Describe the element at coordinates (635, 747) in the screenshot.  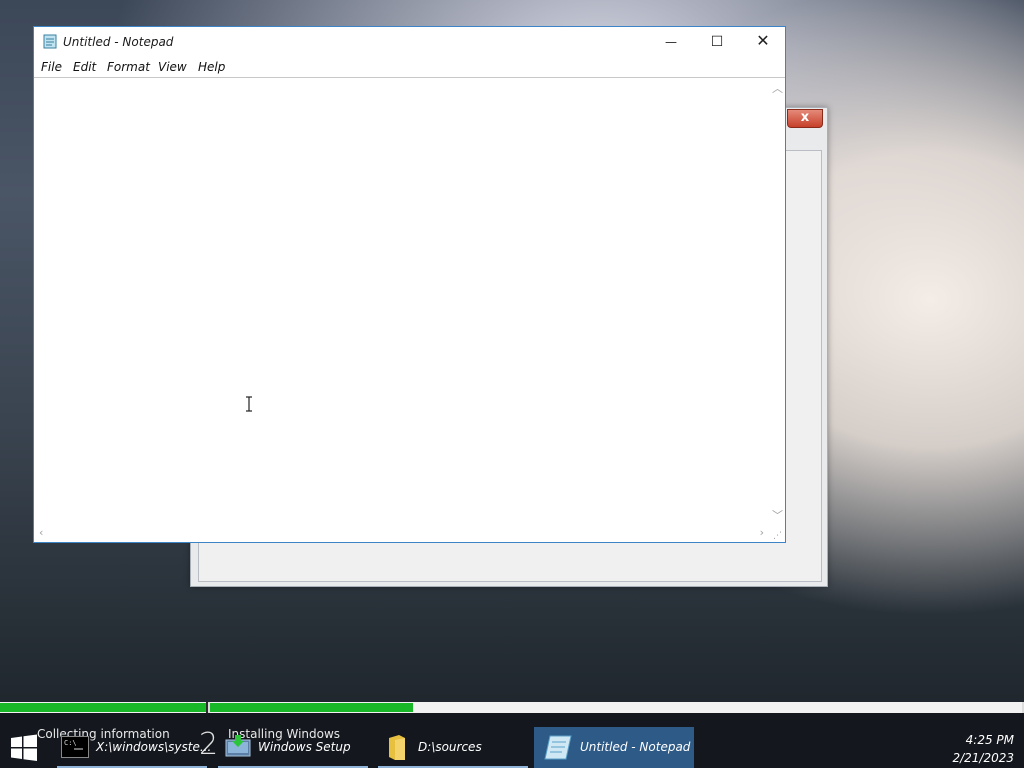
I see `taskbar-item-label: Untitled - Notepad` at that location.